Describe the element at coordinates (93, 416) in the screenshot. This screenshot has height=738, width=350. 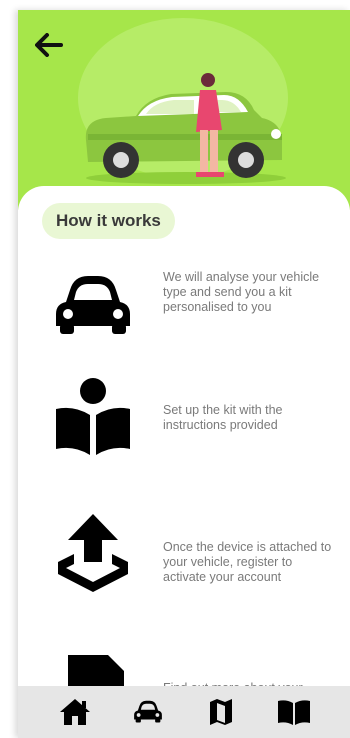
I see `reader-book-icon` at that location.